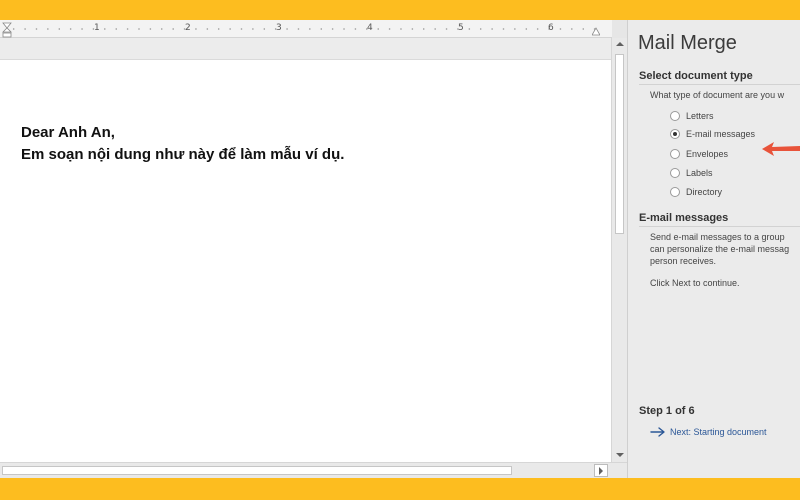 This screenshot has width=800, height=500. Describe the element at coordinates (596, 31) in the screenshot. I see `right-indent-marker-icon` at that location.